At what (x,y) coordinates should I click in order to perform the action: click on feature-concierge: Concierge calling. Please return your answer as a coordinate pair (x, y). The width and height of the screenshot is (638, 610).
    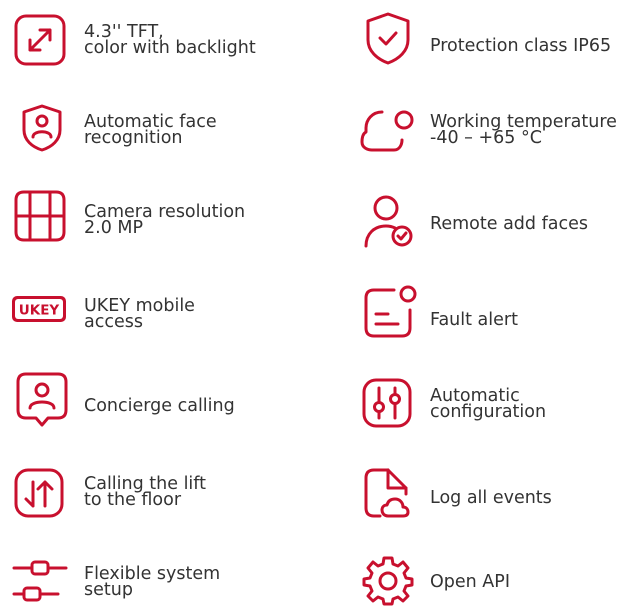
    Looking at the image, I should click on (160, 400).